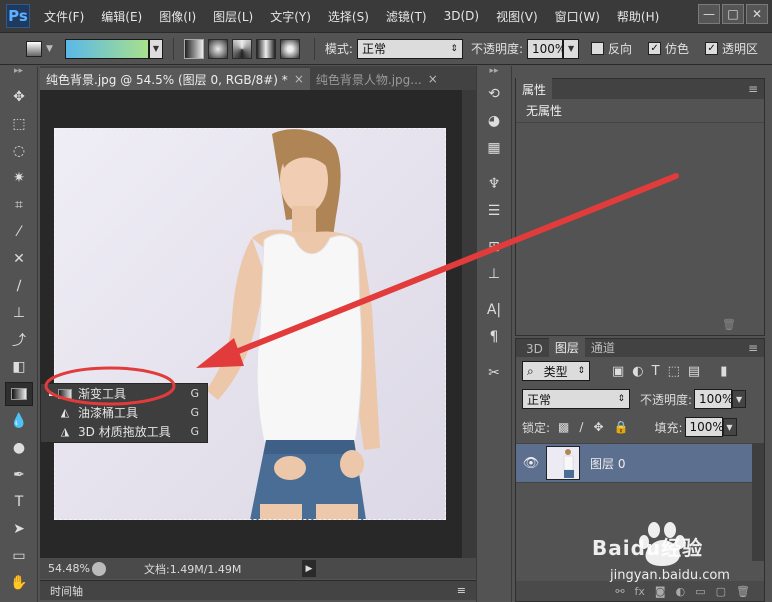 This screenshot has width=772, height=602. Describe the element at coordinates (577, 16) in the screenshot. I see `menu-window: 窗口(W)` at that location.